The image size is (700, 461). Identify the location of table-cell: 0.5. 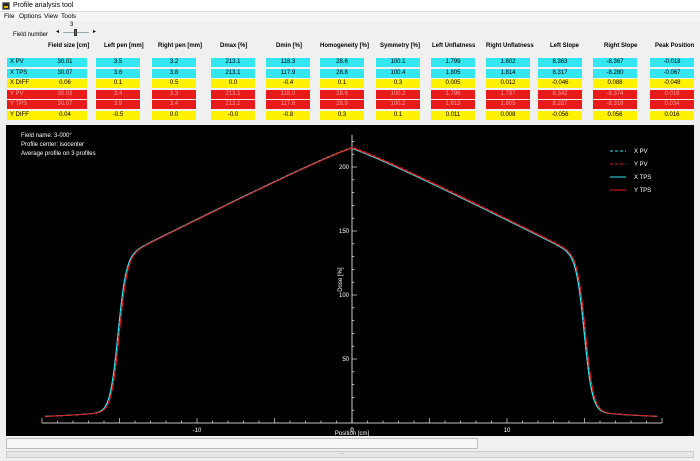
(174, 83).